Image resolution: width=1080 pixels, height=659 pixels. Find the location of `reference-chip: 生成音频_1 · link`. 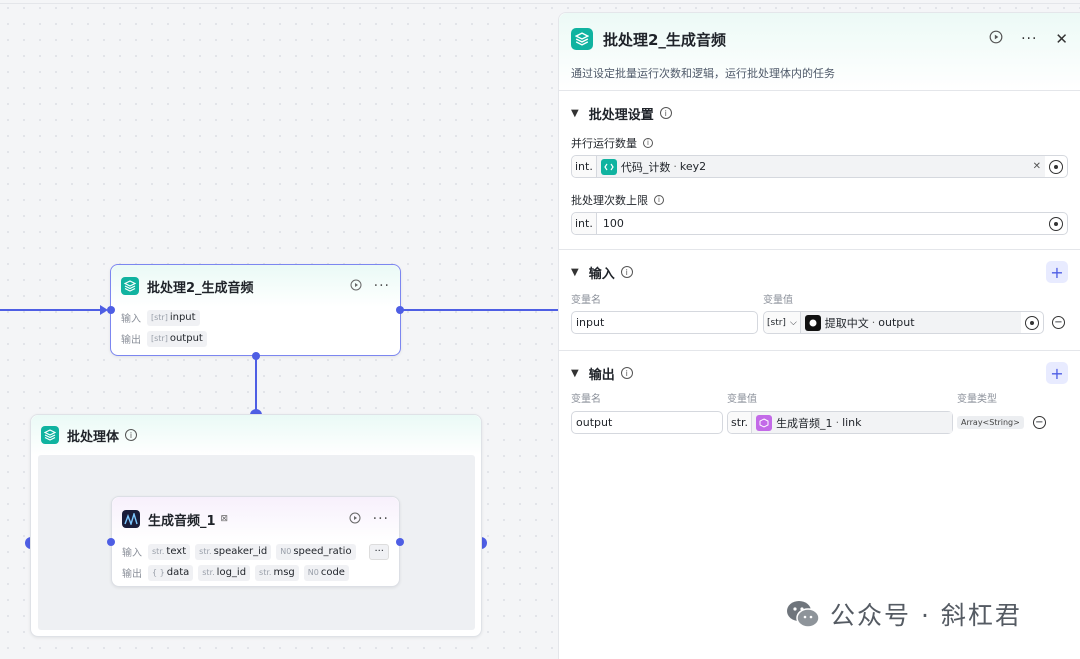

reference-chip: 生成音频_1 · link is located at coordinates (852, 422).